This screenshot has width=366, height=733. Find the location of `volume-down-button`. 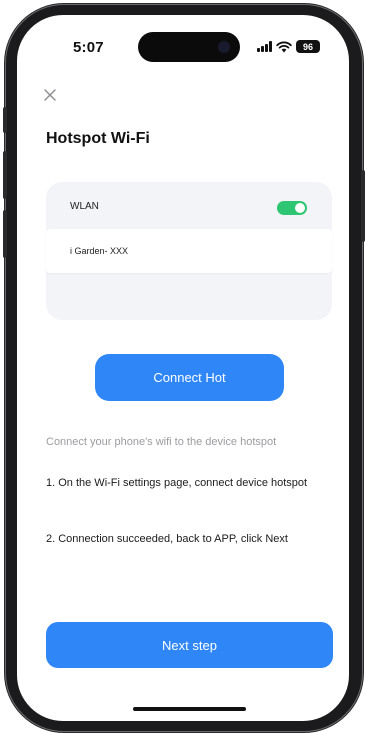

volume-down-button is located at coordinates (5, 234).